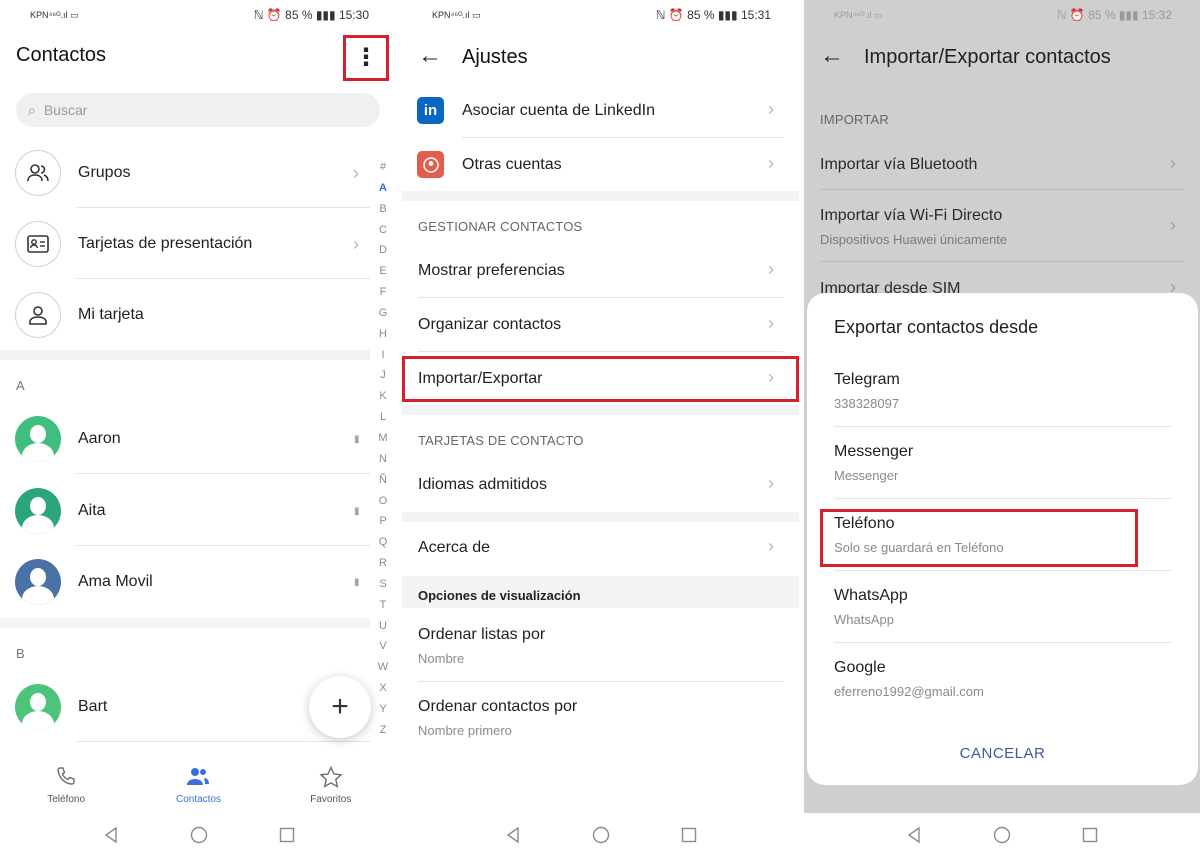 The height and width of the screenshot is (857, 1200). Describe the element at coordinates (600, 718) in the screenshot. I see `sort-contacts-row: Ordenar contactos por Nombre primero` at that location.